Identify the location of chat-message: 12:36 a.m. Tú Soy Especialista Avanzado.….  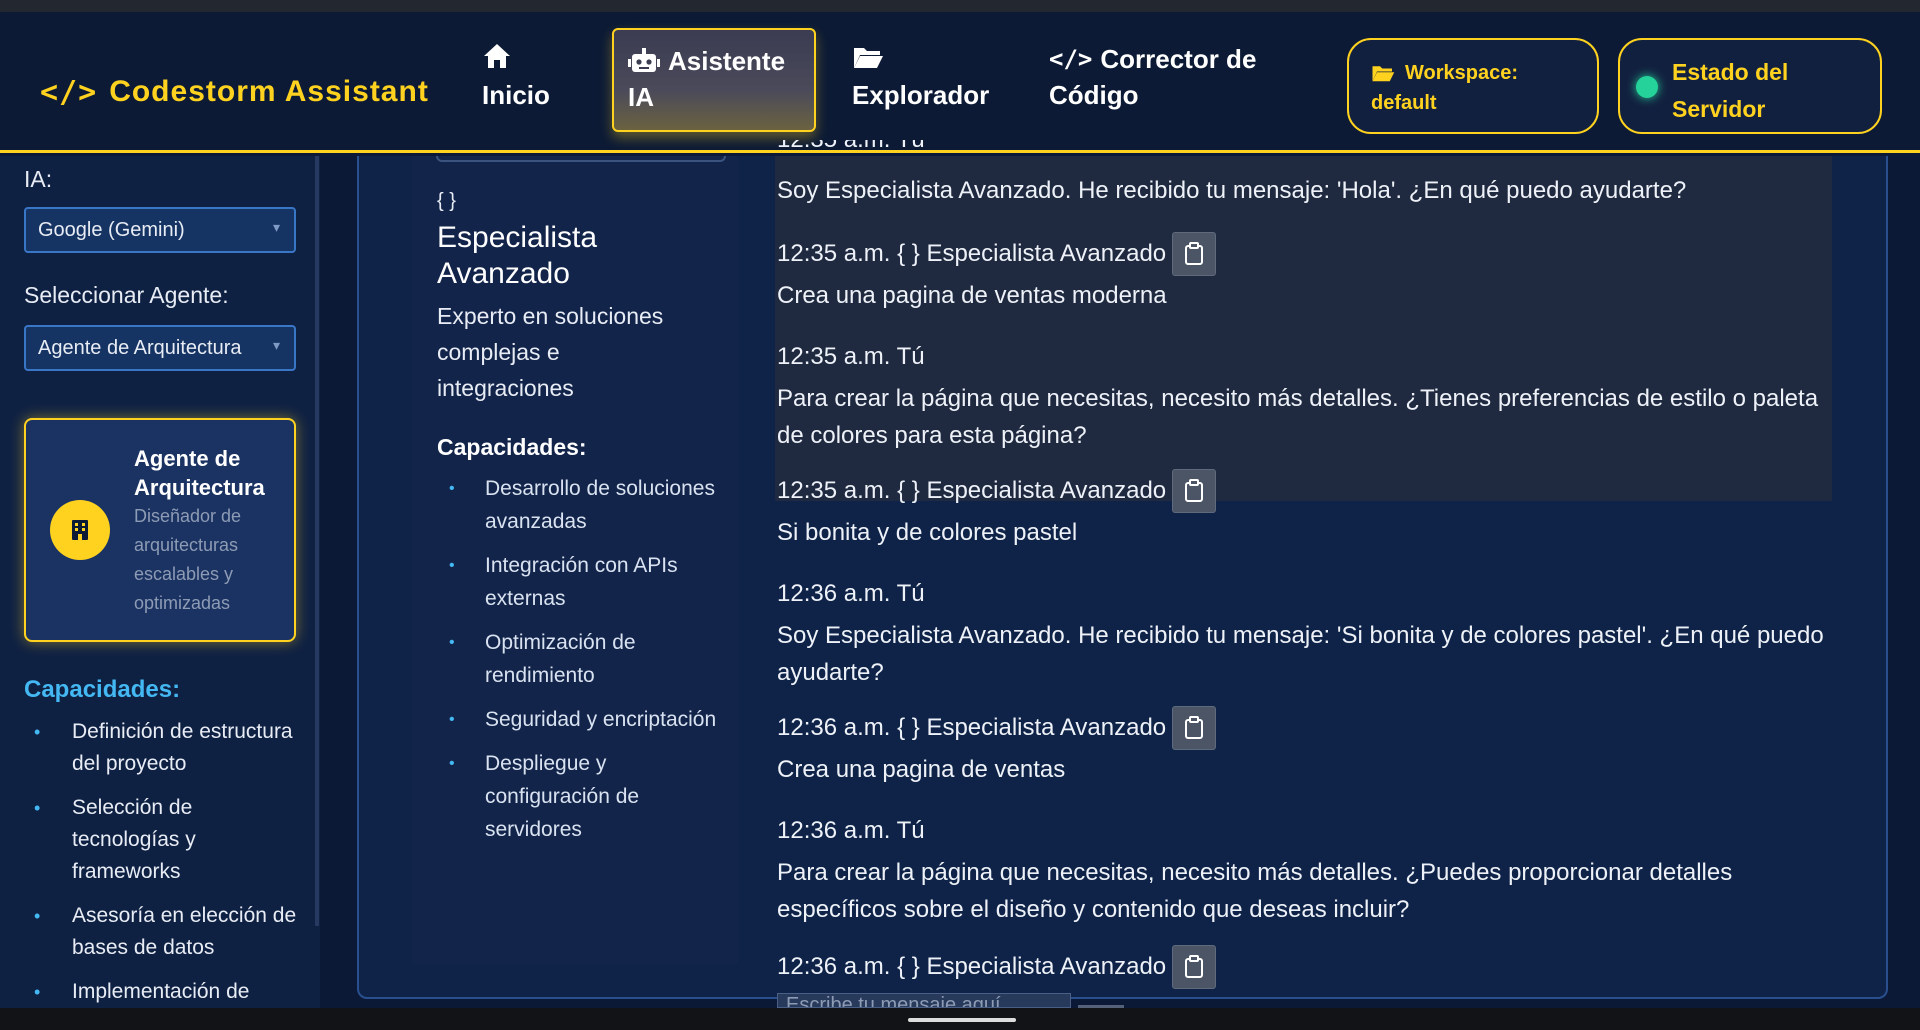
(1307, 632).